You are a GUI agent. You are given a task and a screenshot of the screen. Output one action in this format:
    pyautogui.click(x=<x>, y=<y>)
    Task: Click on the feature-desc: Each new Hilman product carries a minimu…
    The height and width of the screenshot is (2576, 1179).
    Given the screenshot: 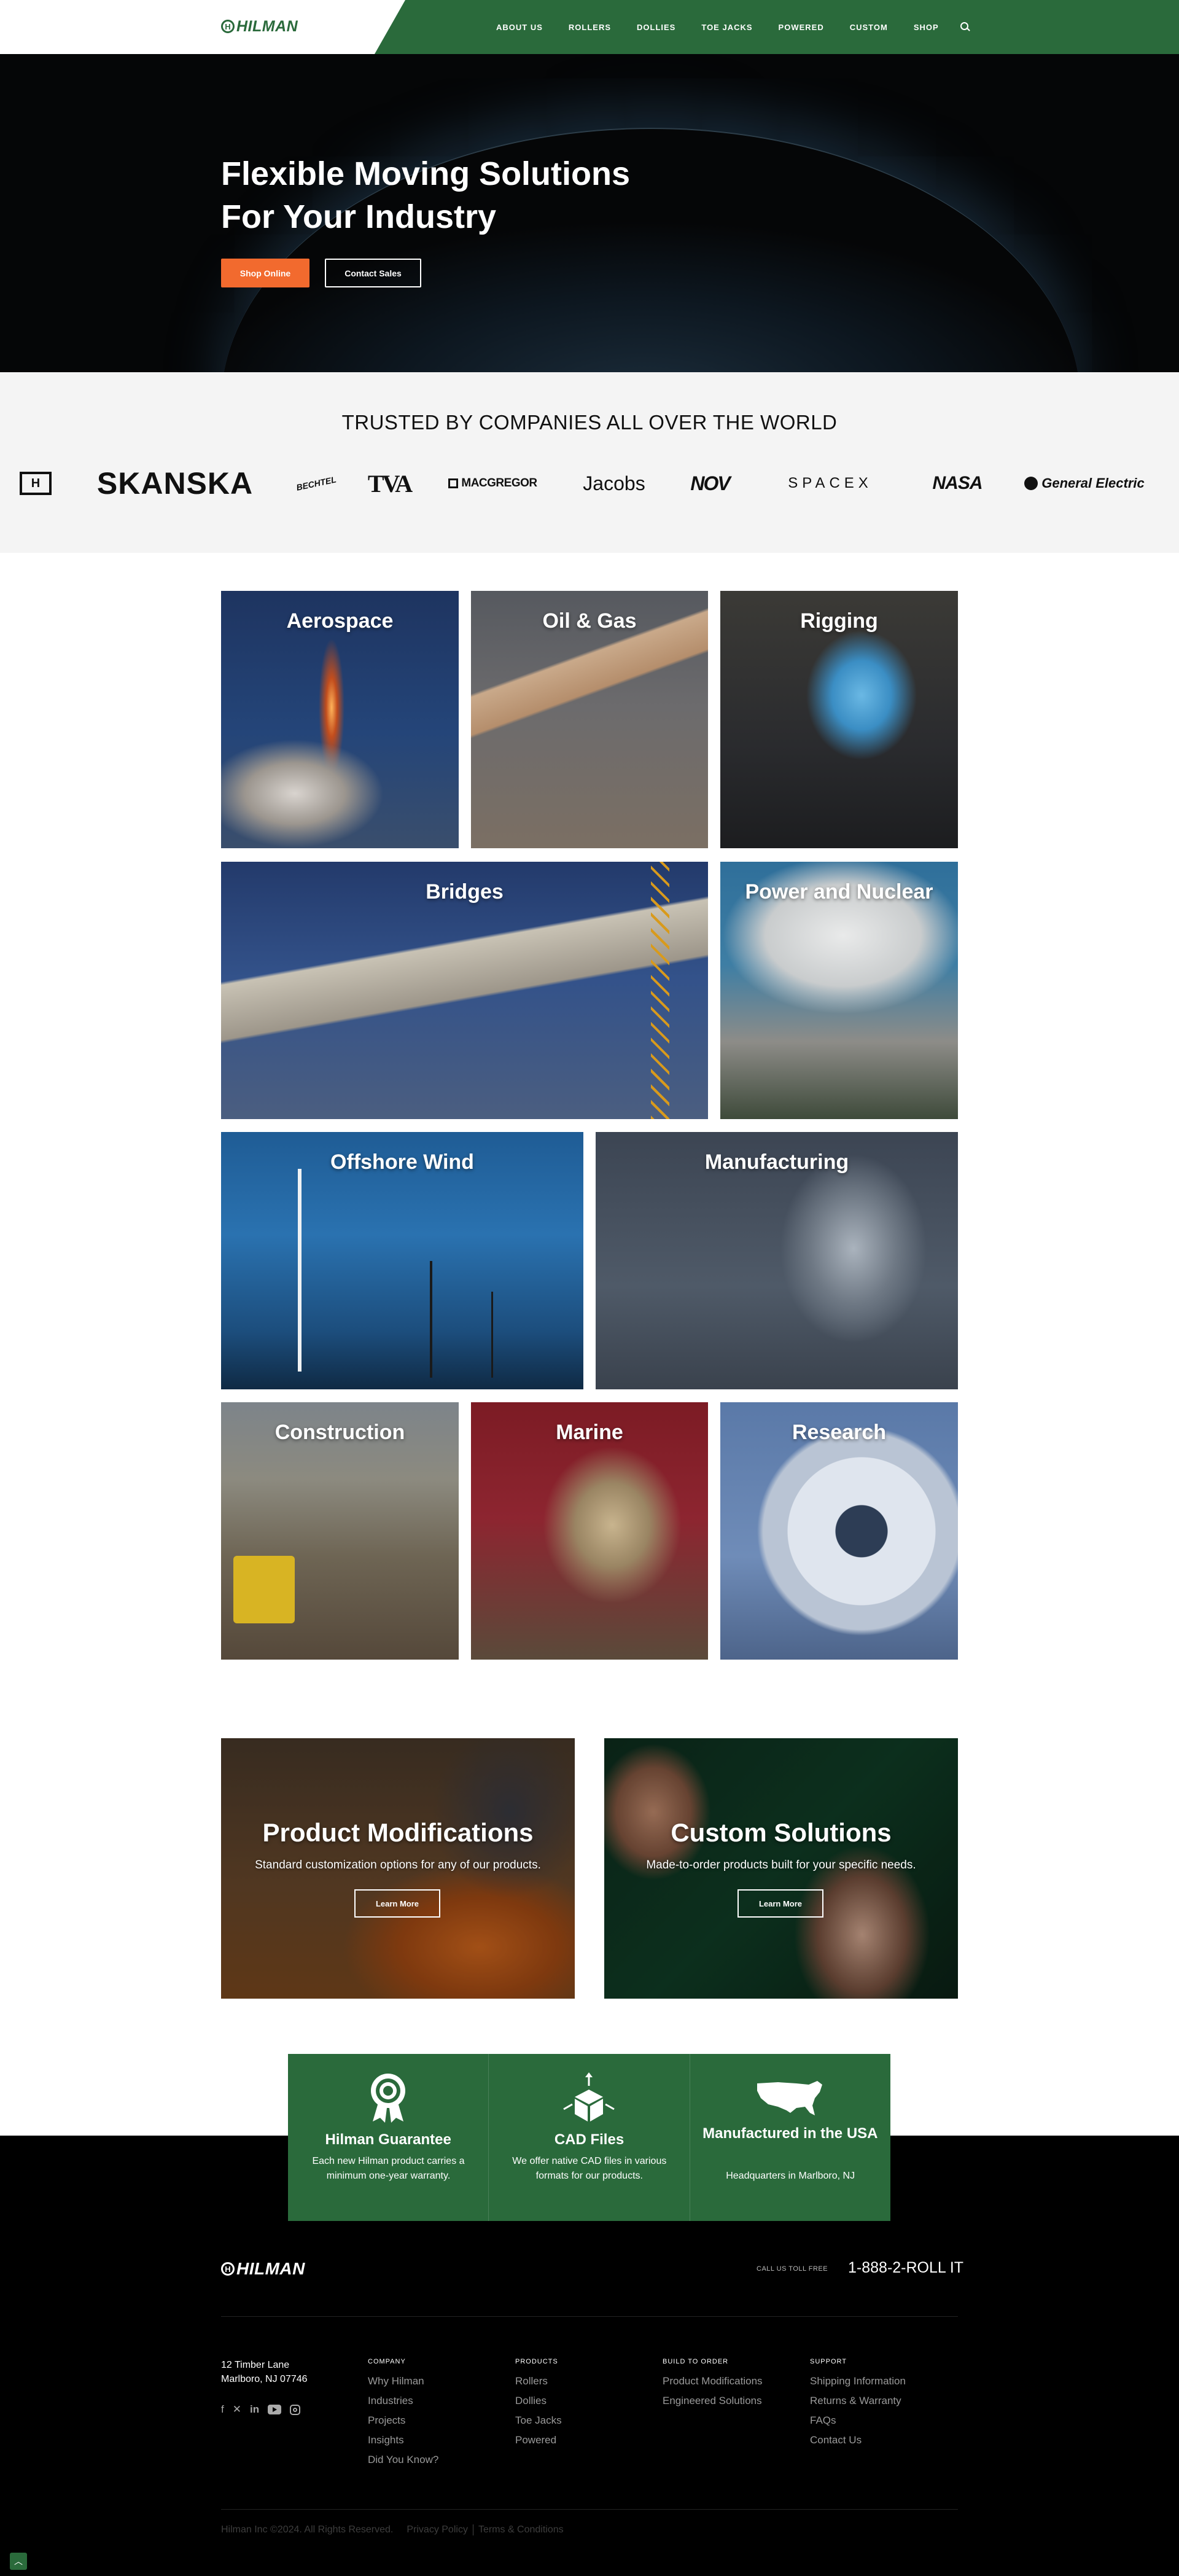 What is the action you would take?
    pyautogui.click(x=388, y=2168)
    